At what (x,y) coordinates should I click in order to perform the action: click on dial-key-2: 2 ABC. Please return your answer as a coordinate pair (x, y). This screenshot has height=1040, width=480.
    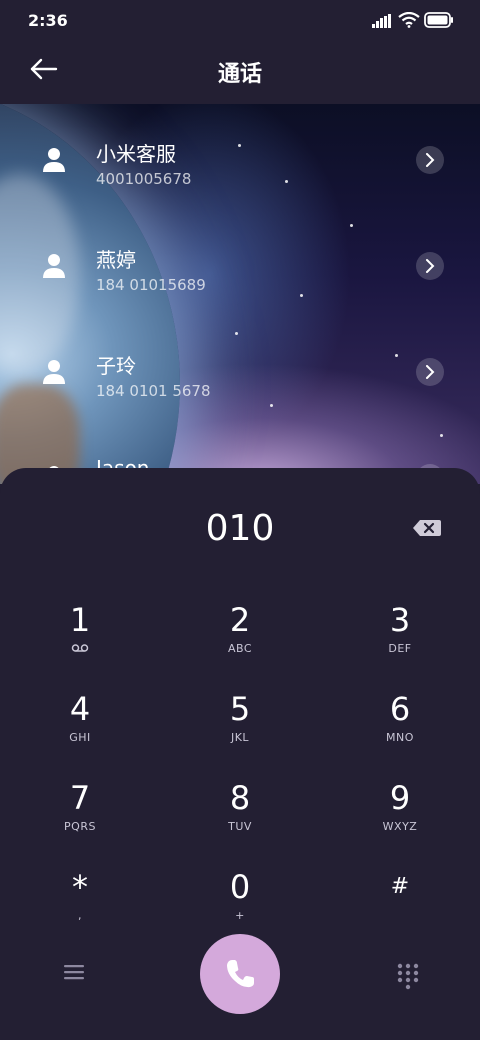
    Looking at the image, I should click on (240, 642).